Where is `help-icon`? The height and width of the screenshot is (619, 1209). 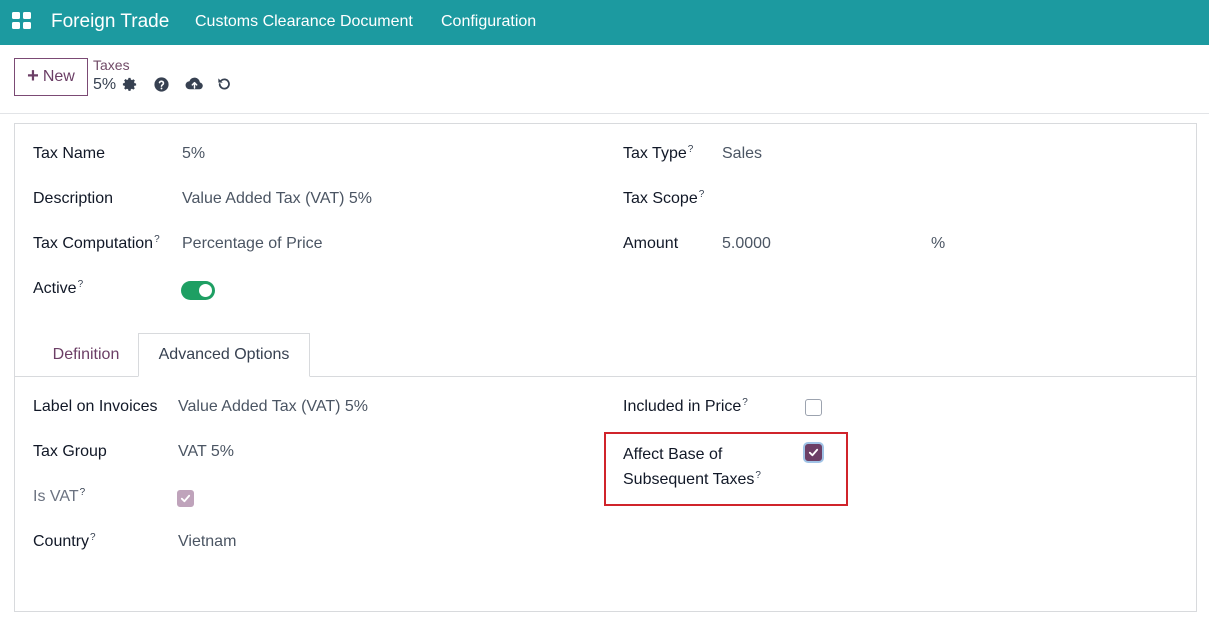 help-icon is located at coordinates (162, 85).